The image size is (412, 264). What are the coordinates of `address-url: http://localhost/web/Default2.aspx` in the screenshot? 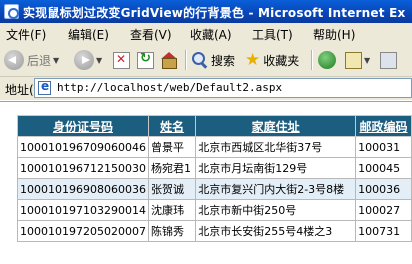 It's located at (169, 87).